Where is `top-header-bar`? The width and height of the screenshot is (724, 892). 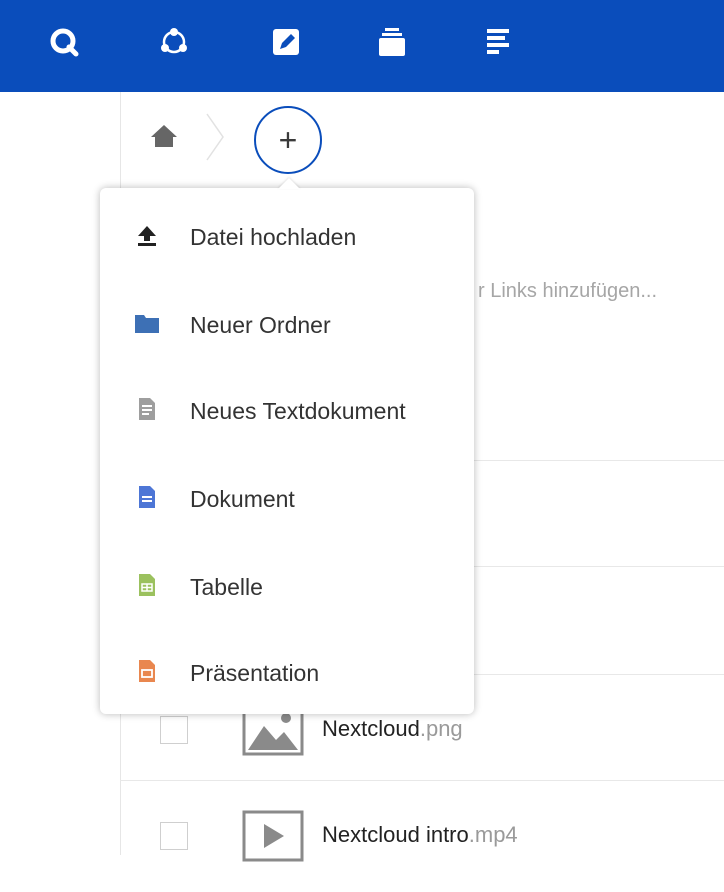 top-header-bar is located at coordinates (362, 46).